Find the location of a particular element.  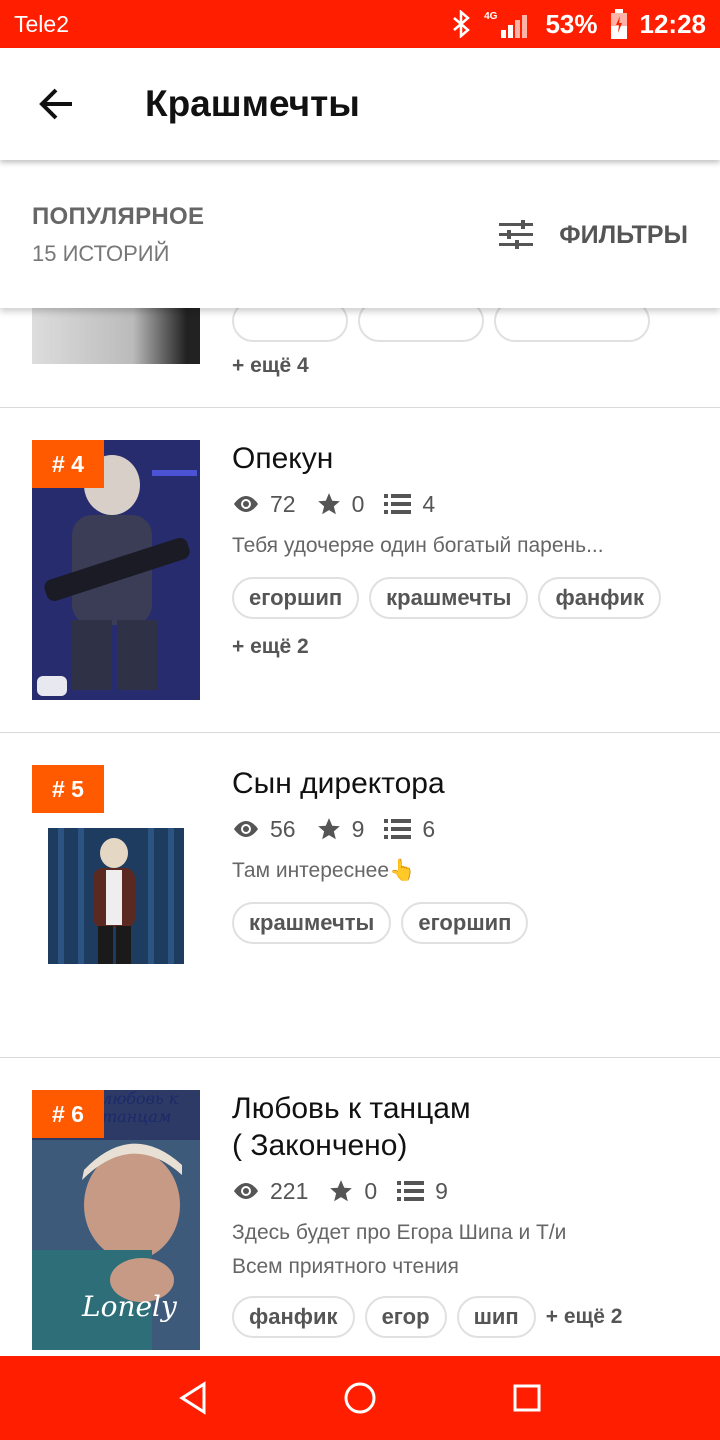

page-title: Крашмечты is located at coordinates (252, 103).